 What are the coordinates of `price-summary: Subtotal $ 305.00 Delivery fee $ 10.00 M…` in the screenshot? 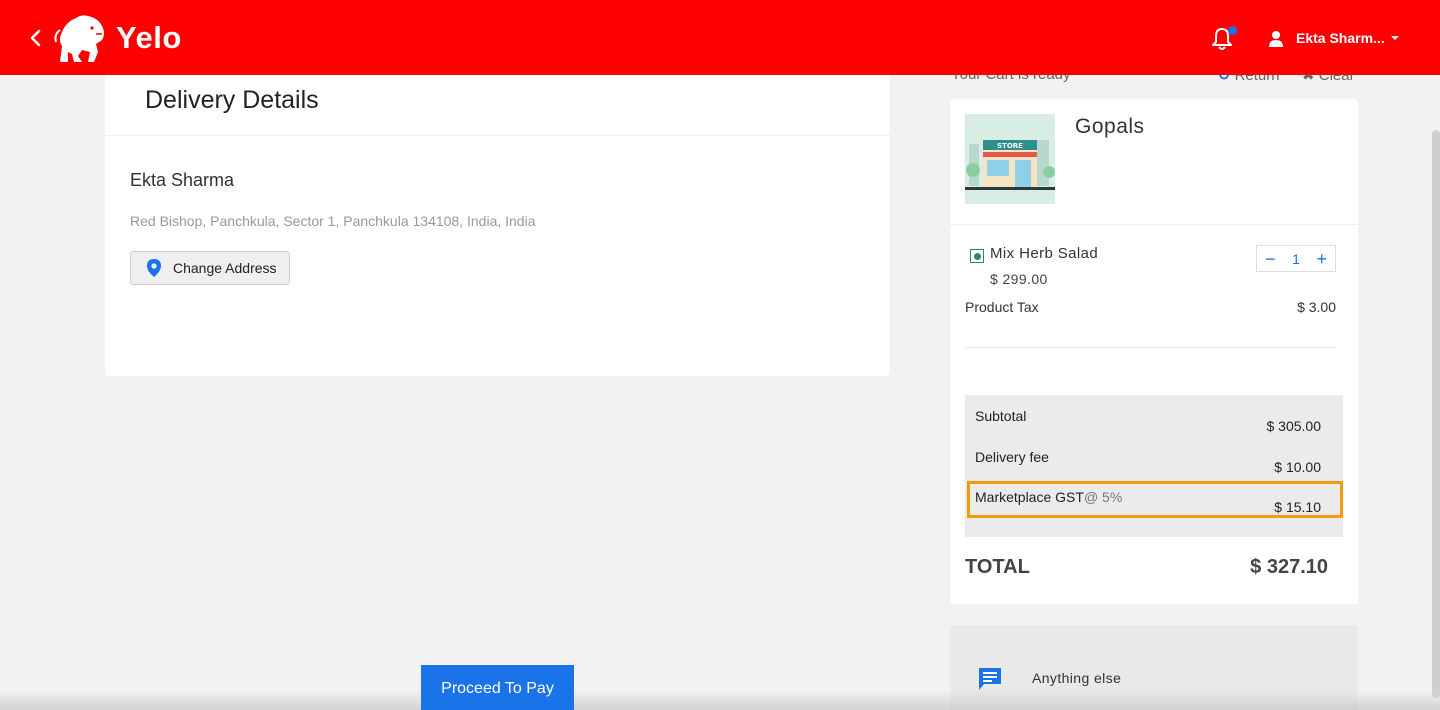 It's located at (1154, 466).